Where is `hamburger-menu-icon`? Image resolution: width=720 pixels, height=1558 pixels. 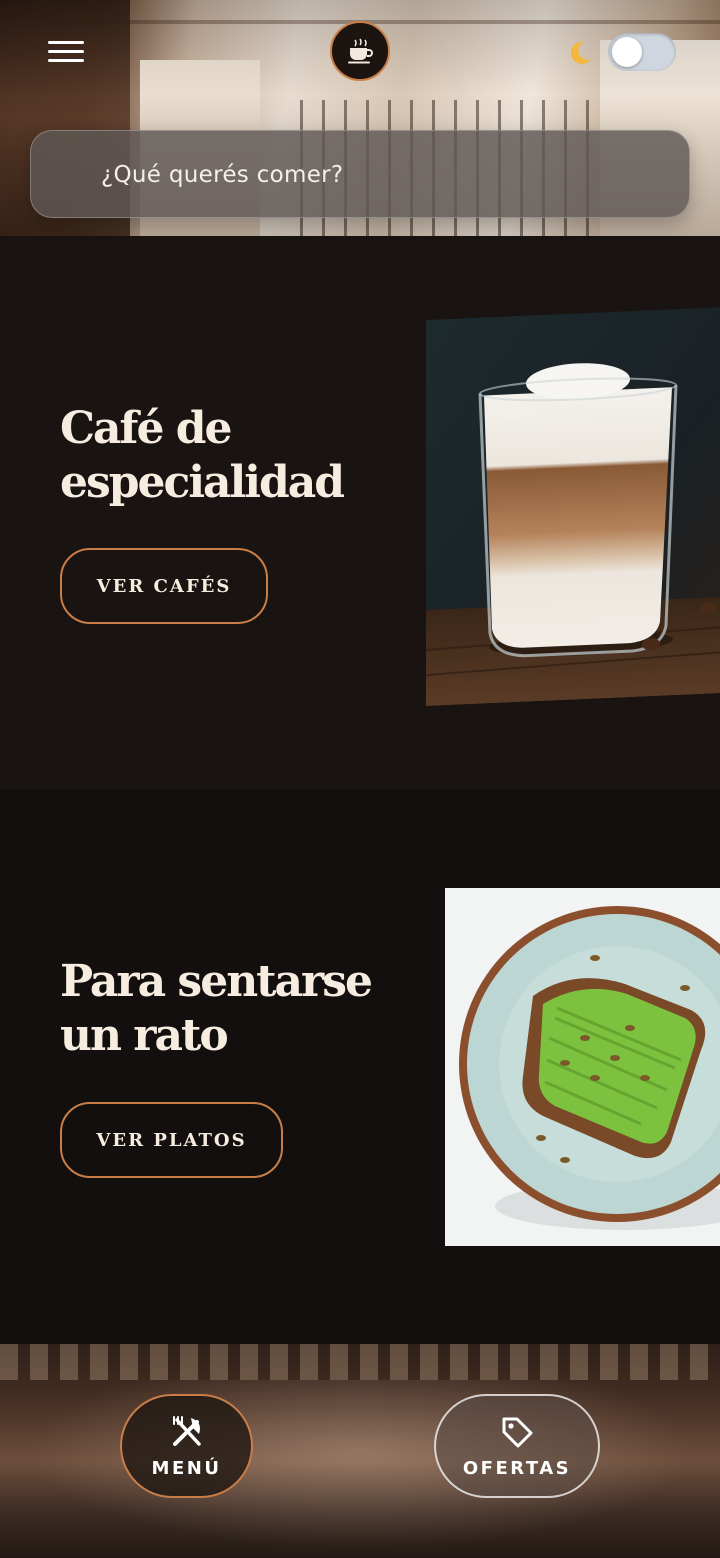
hamburger-menu-icon is located at coordinates (66, 52).